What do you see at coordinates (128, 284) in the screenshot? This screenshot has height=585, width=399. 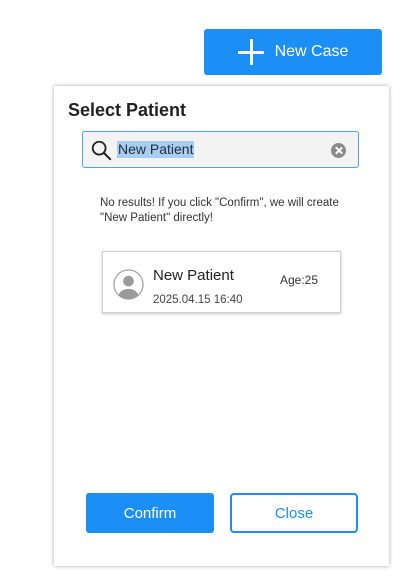 I see `avatar-icon` at bounding box center [128, 284].